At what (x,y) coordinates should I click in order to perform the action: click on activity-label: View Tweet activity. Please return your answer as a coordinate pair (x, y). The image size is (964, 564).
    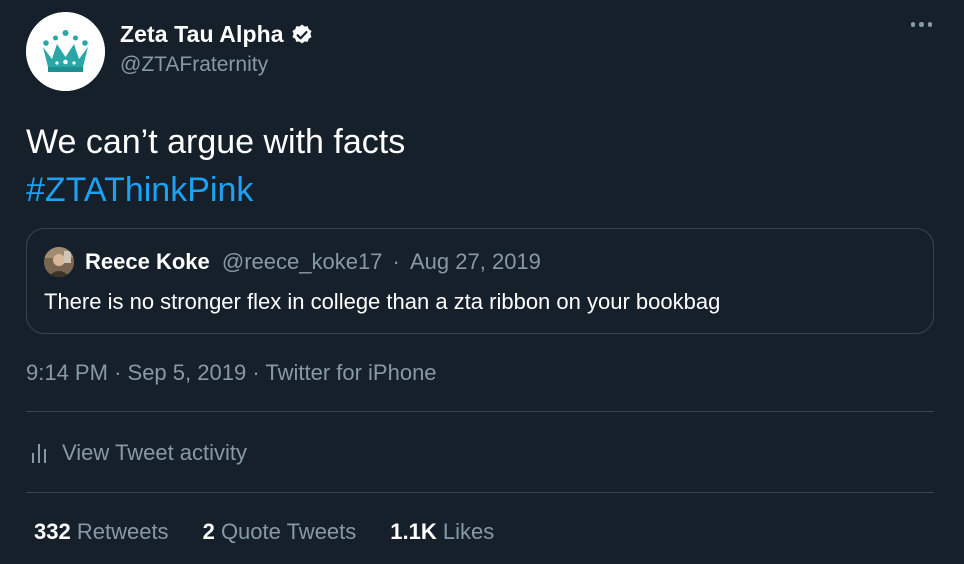
    Looking at the image, I should click on (155, 452).